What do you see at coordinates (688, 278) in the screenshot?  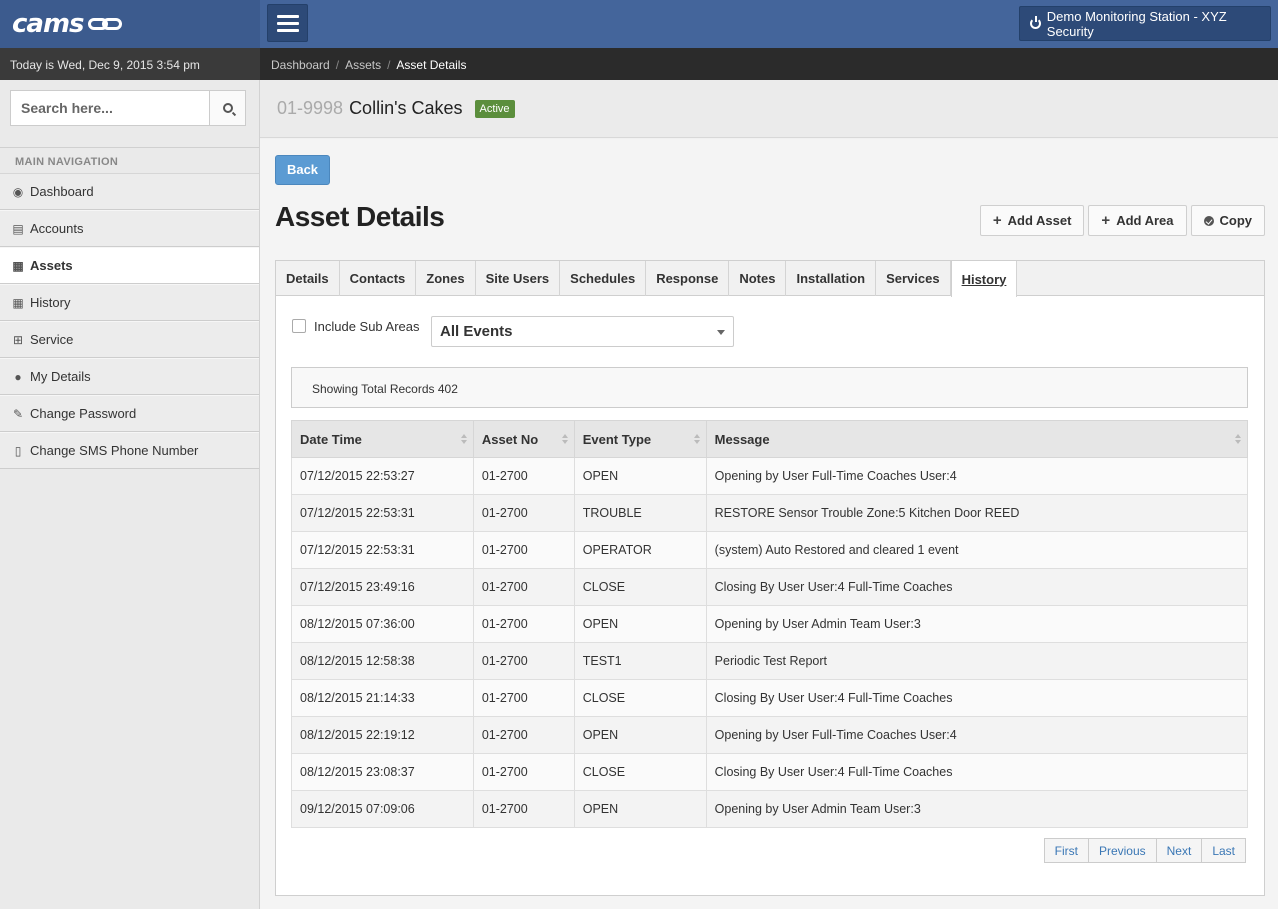 I see `tab-response: Response` at bounding box center [688, 278].